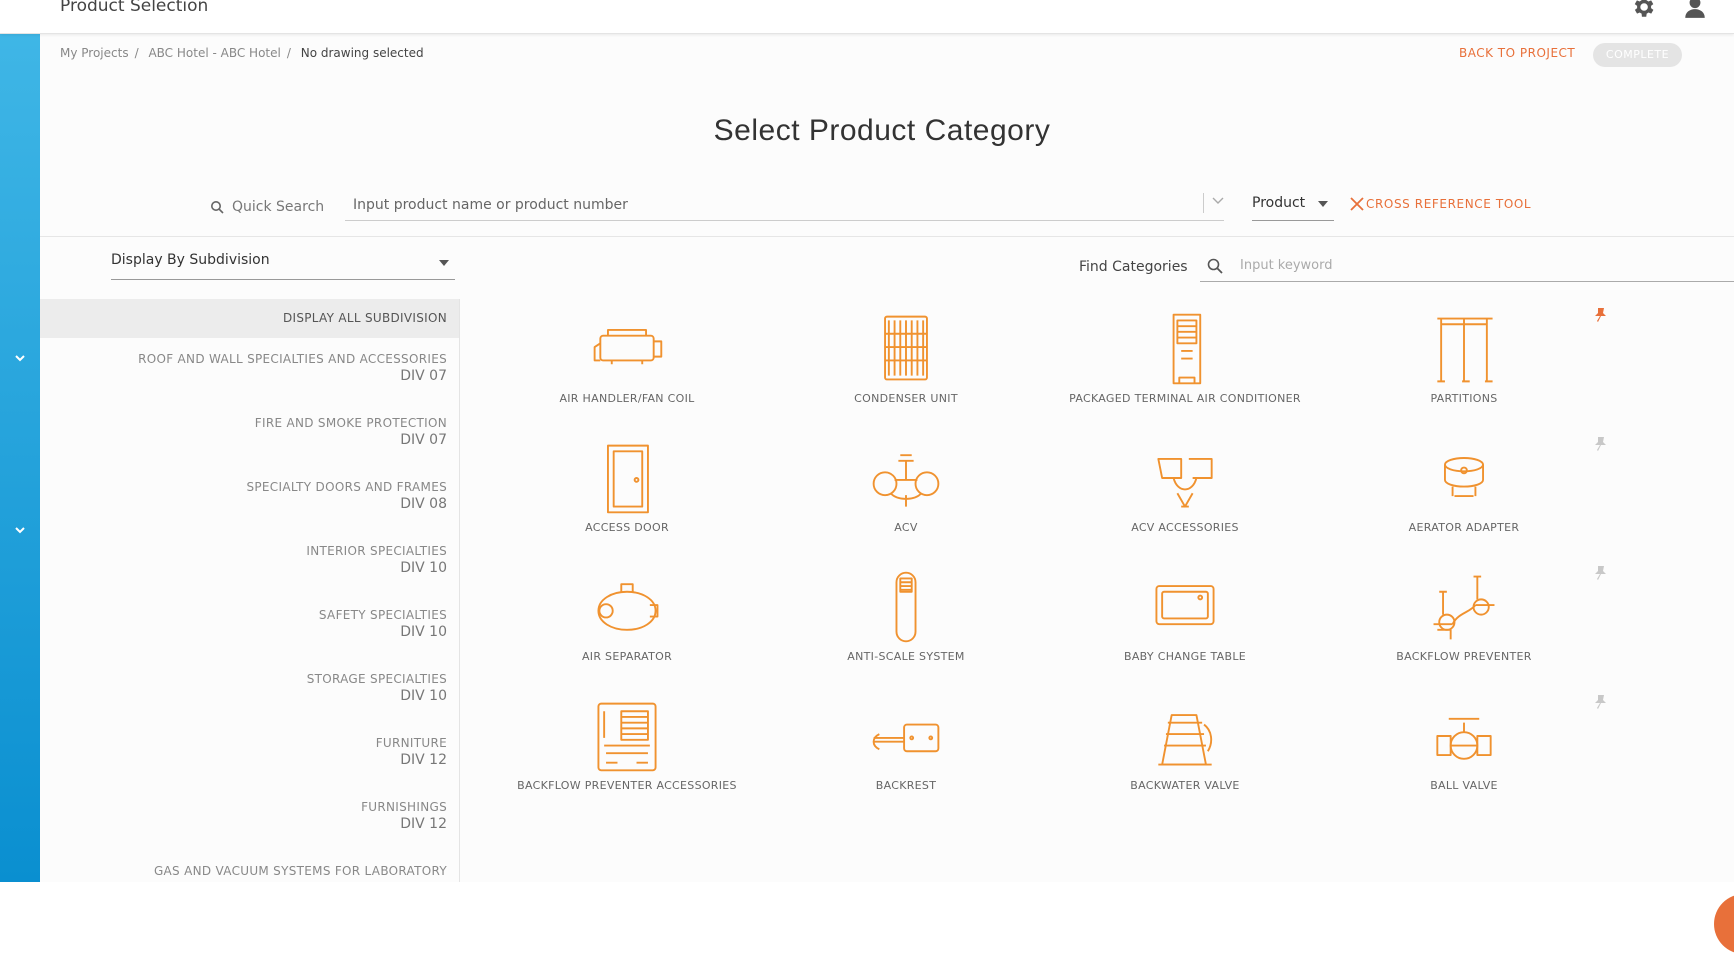 The height and width of the screenshot is (954, 1734). I want to click on top-bar: Product Selection, so click(867, 17).